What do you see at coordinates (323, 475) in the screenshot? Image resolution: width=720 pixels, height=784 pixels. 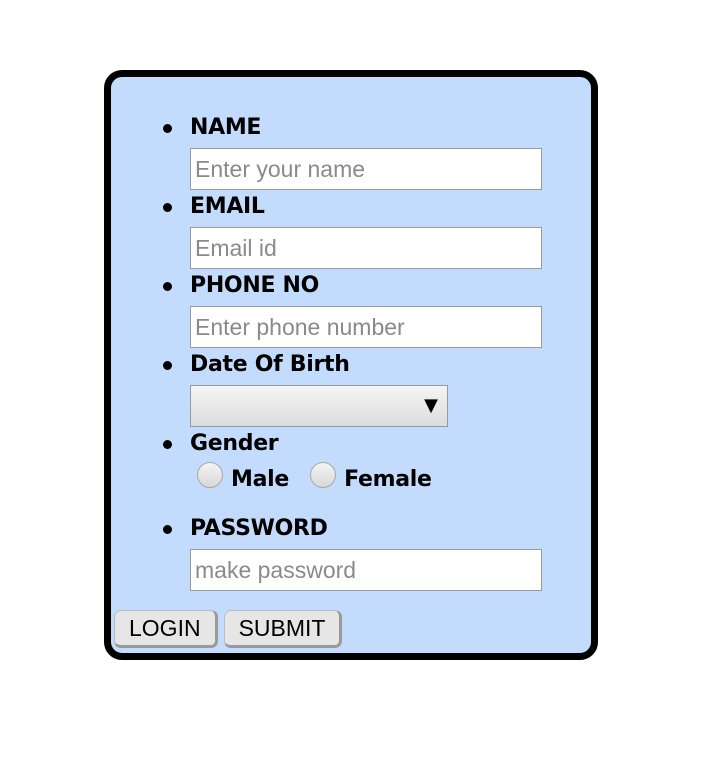 I see `female-radio` at bounding box center [323, 475].